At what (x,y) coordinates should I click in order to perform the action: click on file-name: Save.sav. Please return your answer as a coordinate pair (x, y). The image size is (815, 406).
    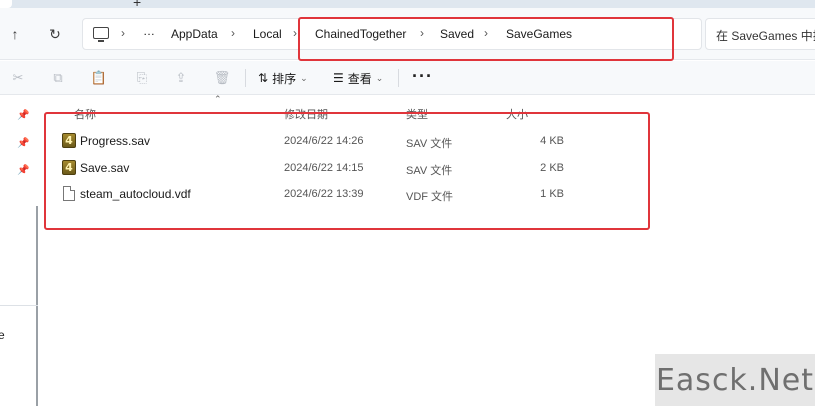
    Looking at the image, I should click on (105, 168).